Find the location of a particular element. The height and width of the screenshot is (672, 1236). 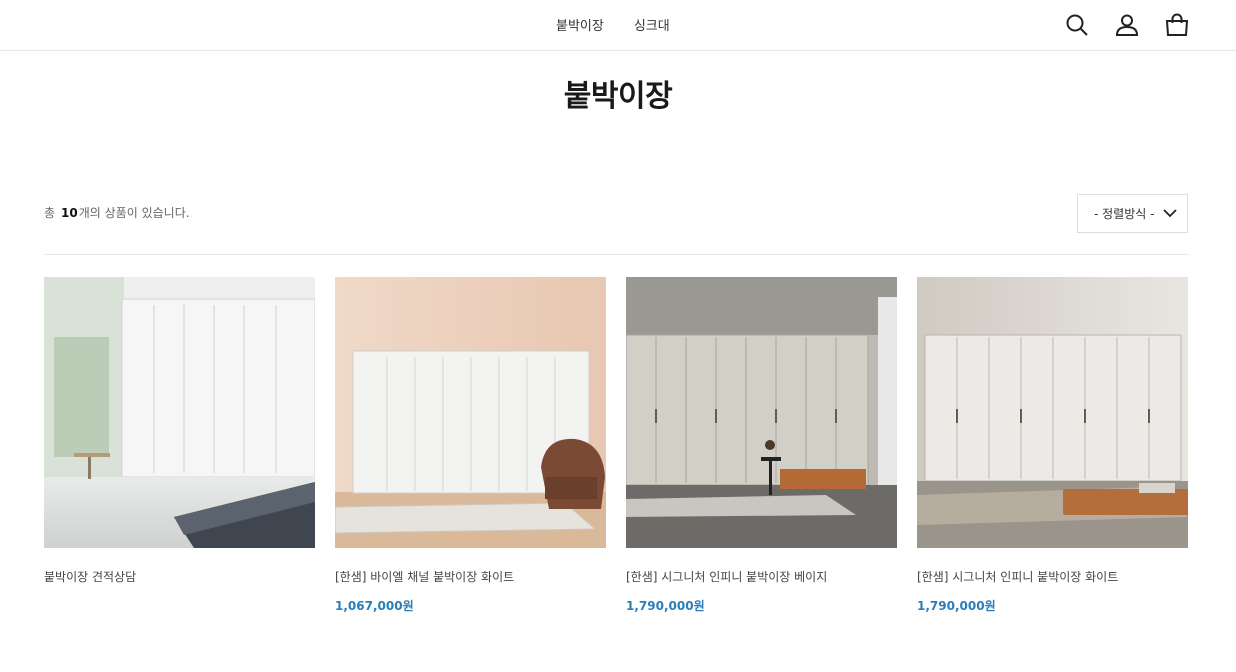

product-card: 붙박이장 견적상담 is located at coordinates (179, 445).